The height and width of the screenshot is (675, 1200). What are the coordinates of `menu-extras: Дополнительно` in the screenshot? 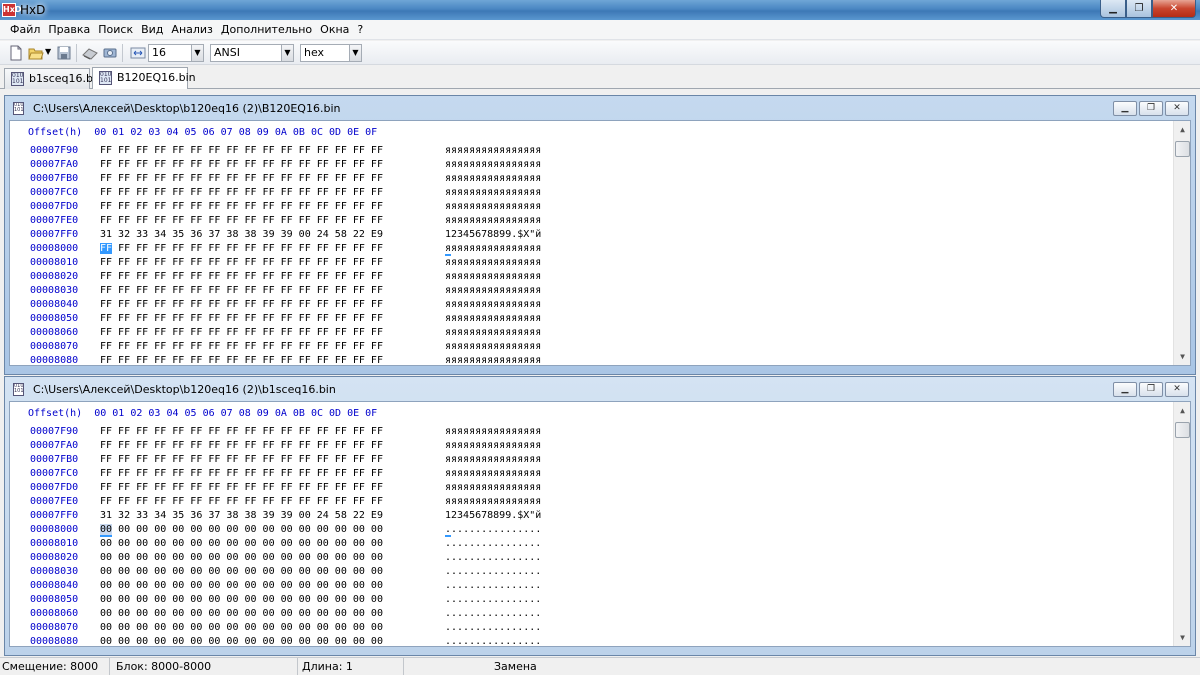 It's located at (266, 30).